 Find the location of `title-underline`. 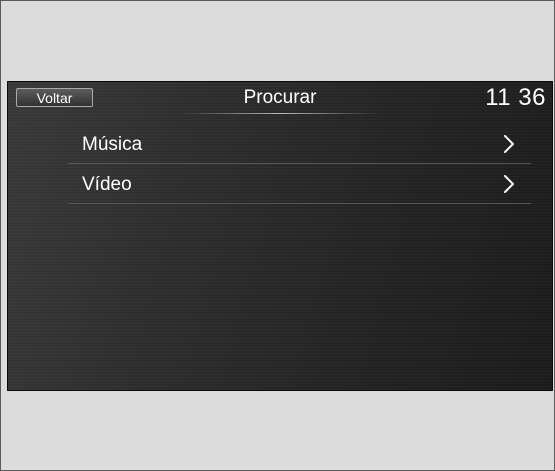

title-underline is located at coordinates (280, 113).